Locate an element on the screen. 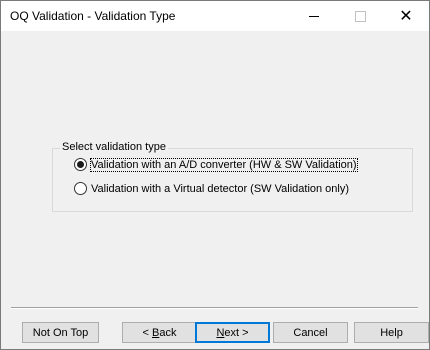 This screenshot has width=430, height=350. help-label: Help is located at coordinates (391, 332).